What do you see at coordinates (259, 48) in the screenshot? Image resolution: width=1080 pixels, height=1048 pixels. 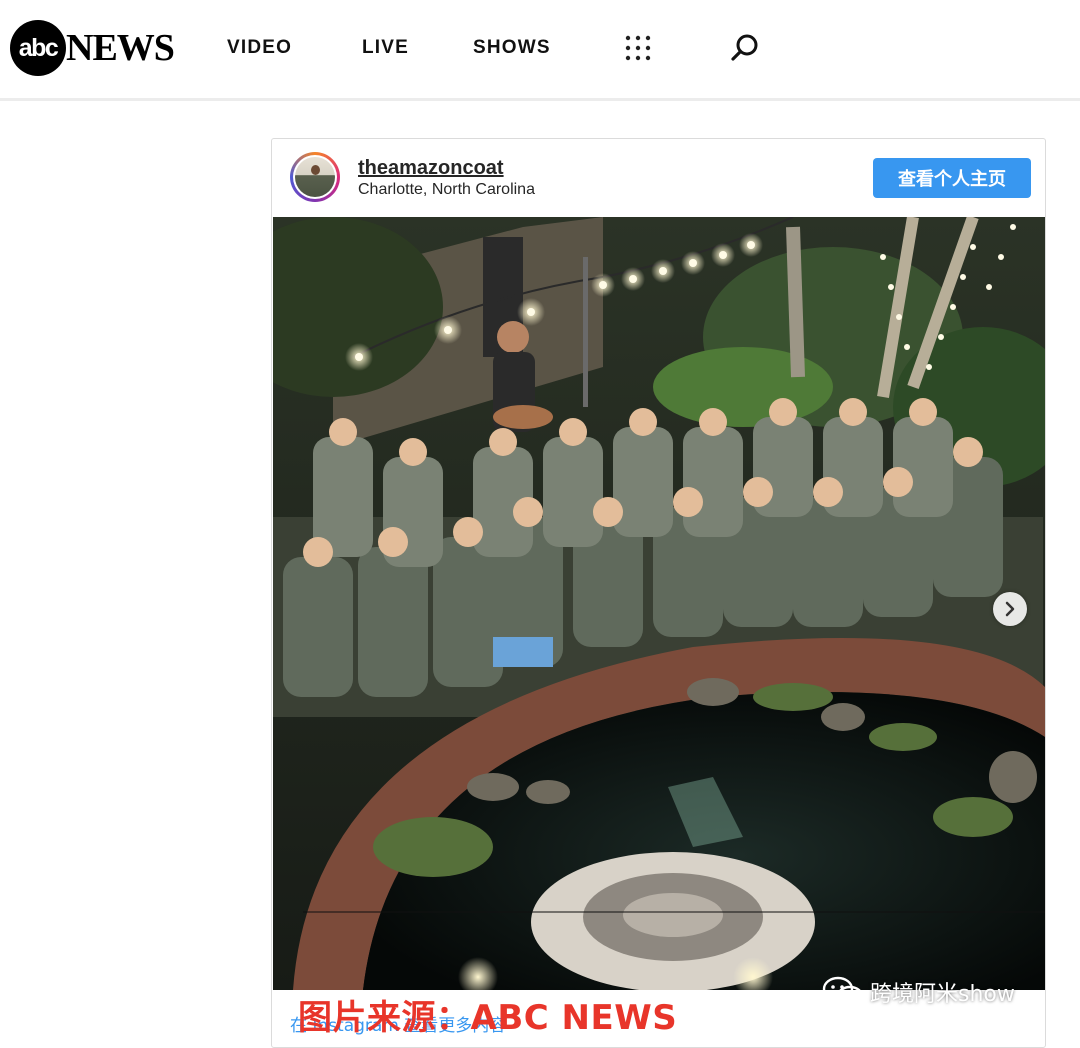 I see `nav-video: VIDEO` at bounding box center [259, 48].